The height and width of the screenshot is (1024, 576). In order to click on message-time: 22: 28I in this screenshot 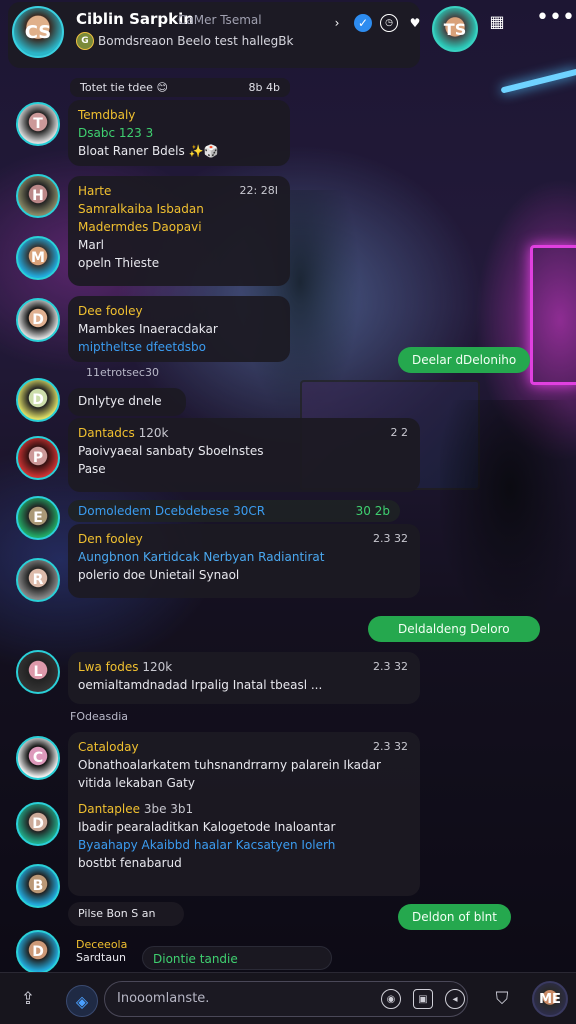, I will do `click(258, 190)`.